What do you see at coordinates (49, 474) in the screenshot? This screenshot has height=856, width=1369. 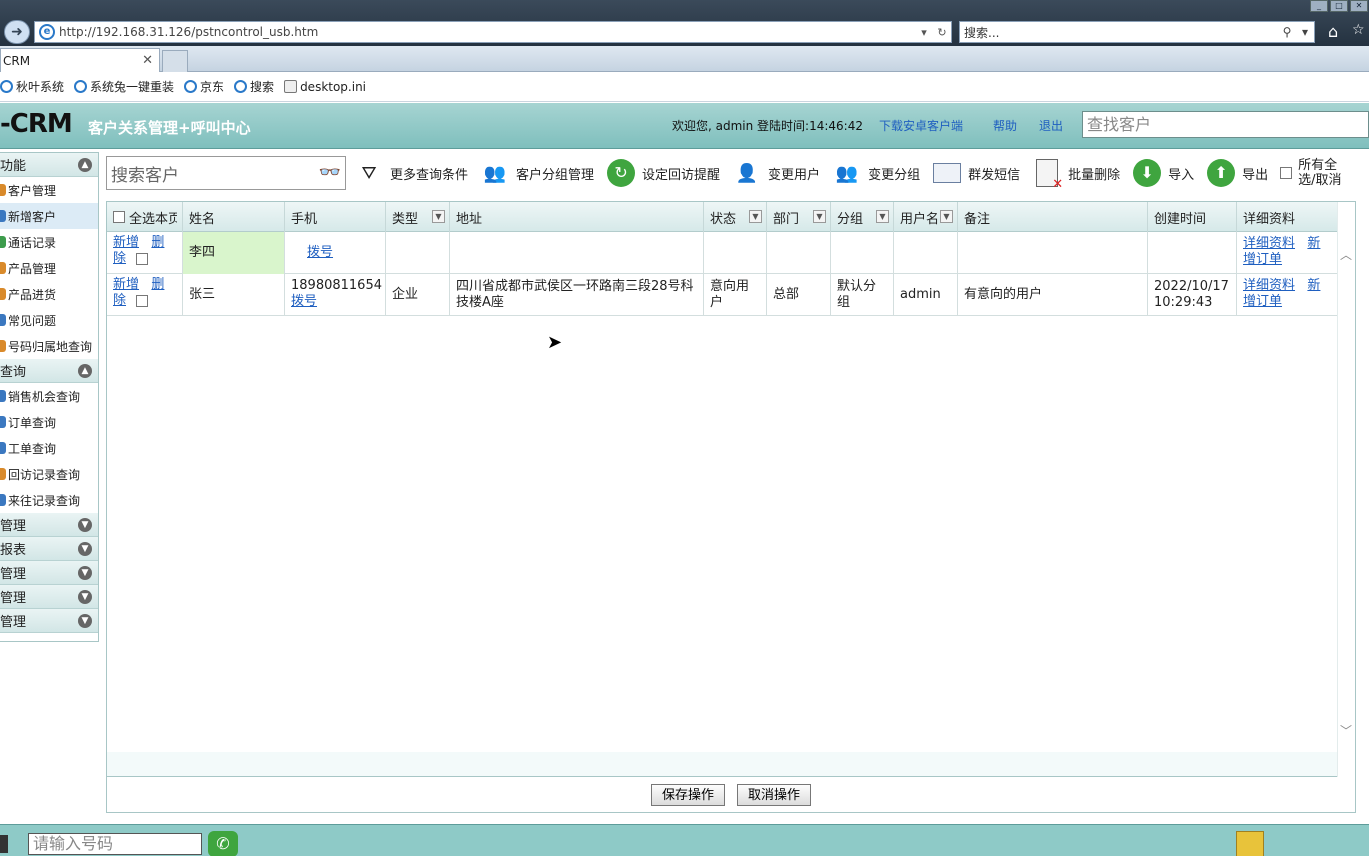 I see `sidebar-item-visit-query: 回访记录查询` at bounding box center [49, 474].